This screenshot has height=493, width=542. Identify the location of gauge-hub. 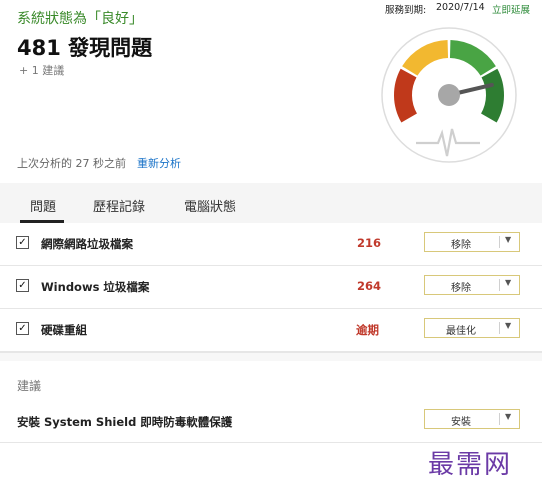
(449, 95).